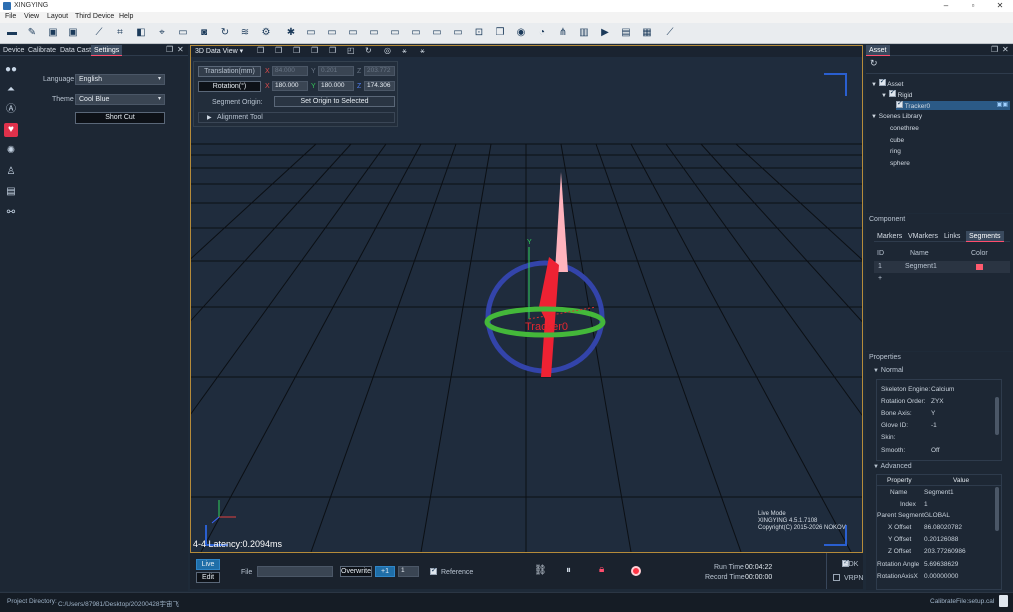 The height and width of the screenshot is (612, 1013). Describe the element at coordinates (291, 33) in the screenshot. I see `gear-icon: ✱` at that location.